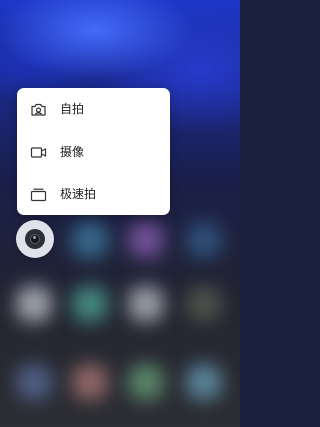  I want to click on shortcut-video-label: 摄像, so click(72, 152).